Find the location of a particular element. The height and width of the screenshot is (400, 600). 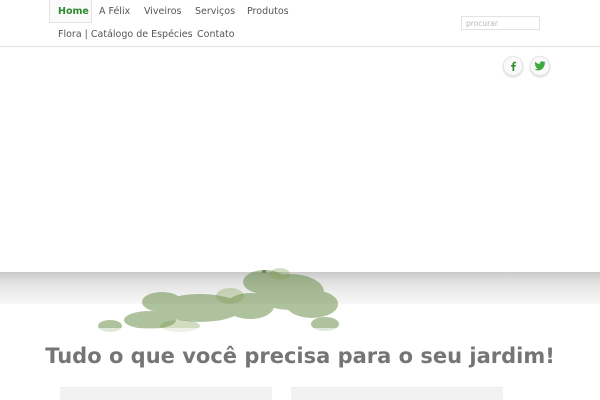

nav-item-contato: Contato is located at coordinates (216, 35).